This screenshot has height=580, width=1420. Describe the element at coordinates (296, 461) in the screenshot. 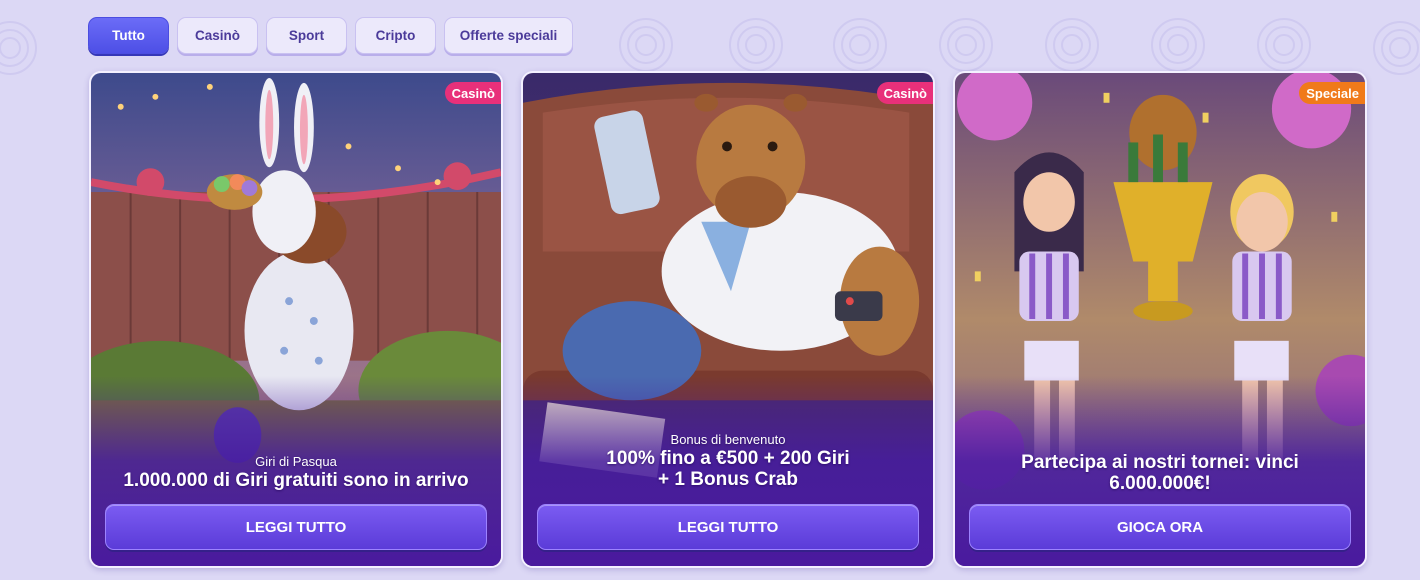

I see `card-subtitle: Giri di Pasqua` at that location.